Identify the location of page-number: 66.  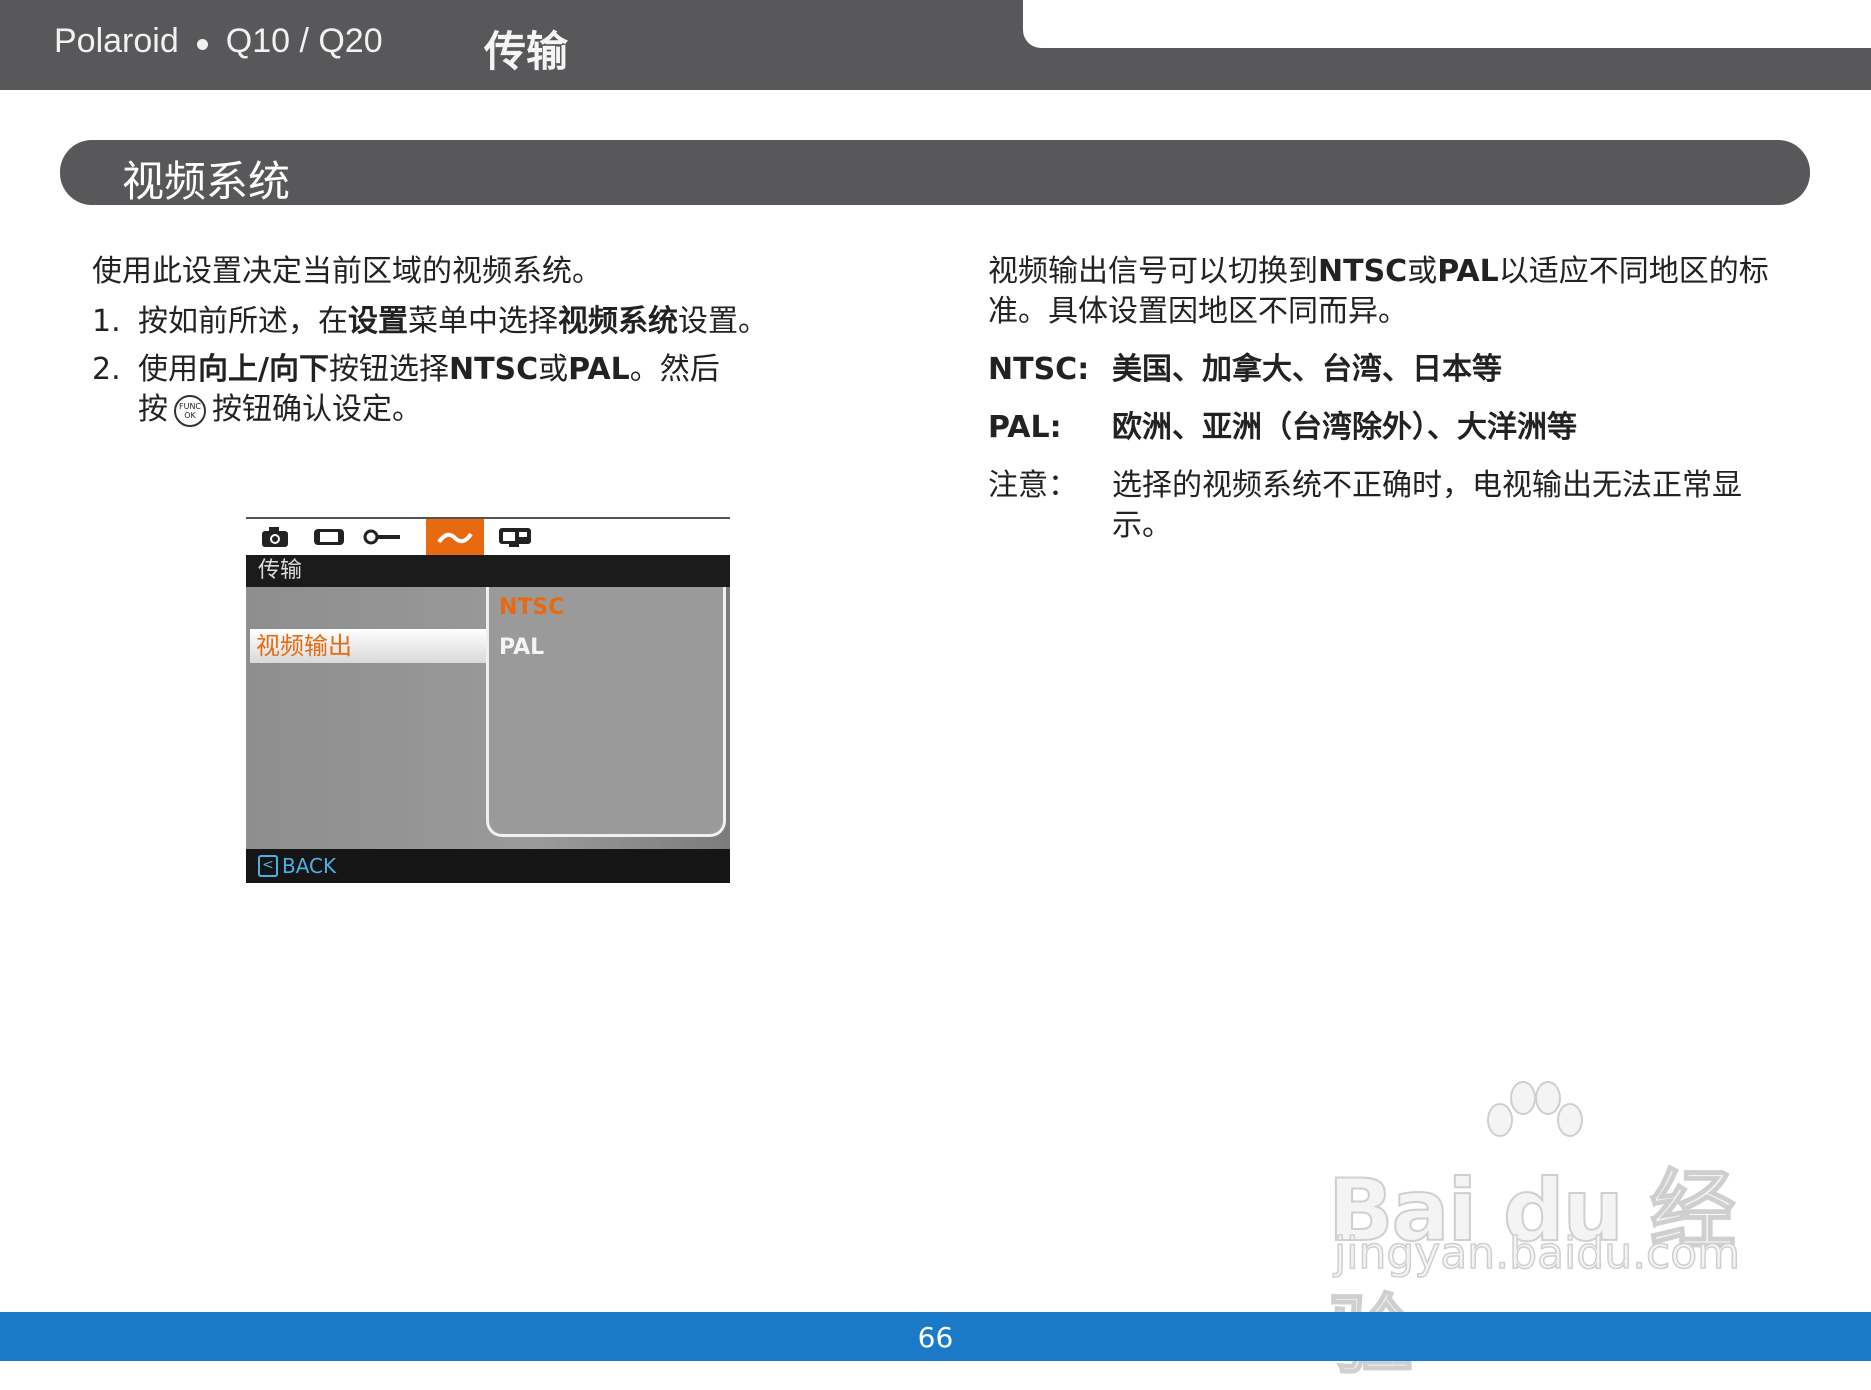
(935, 1337).